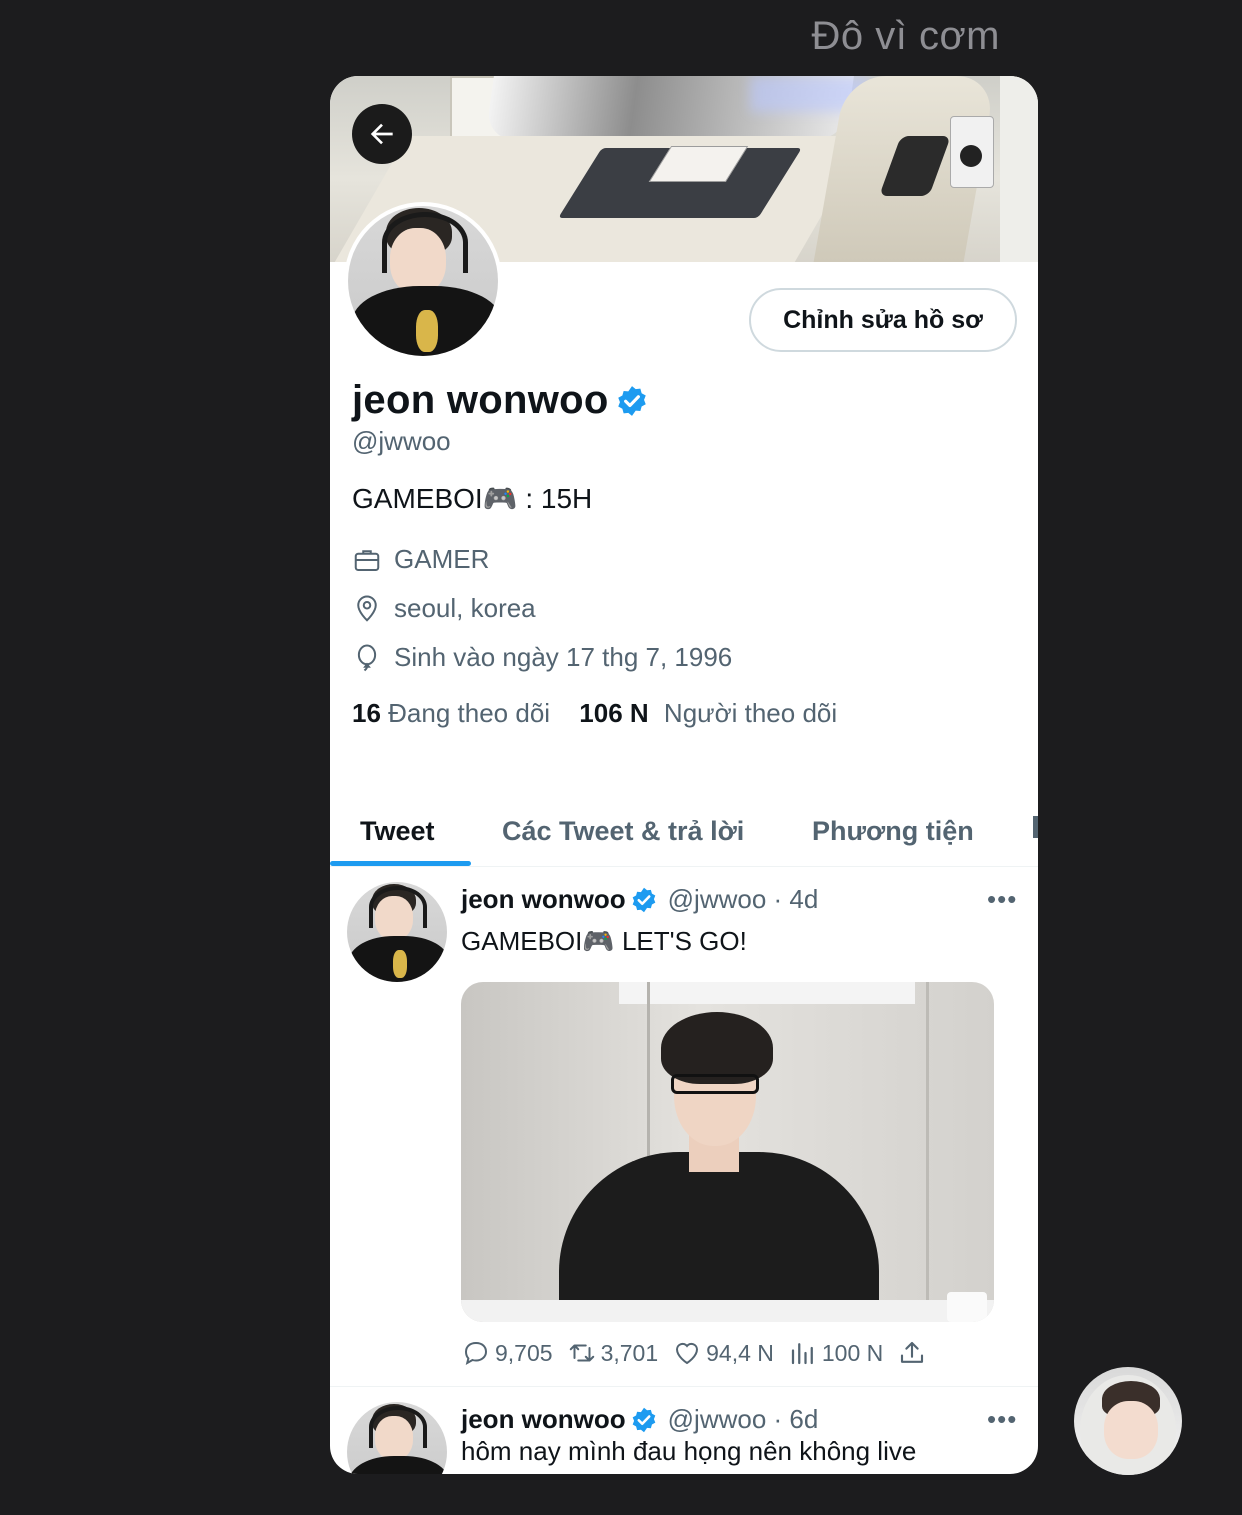 The image size is (1242, 1515). I want to click on following-link: 16 Đang theo dõi, so click(451, 713).